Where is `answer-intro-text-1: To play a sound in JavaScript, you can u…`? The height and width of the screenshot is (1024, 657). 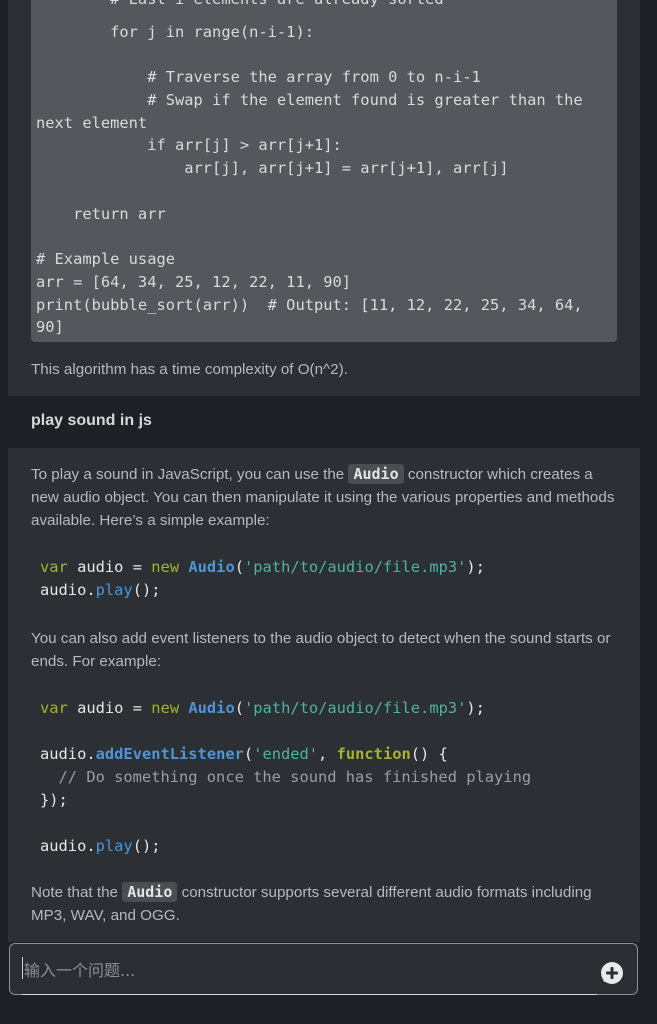
answer-intro-text-1: To play a sound in JavaScript, you can u… is located at coordinates (188, 474).